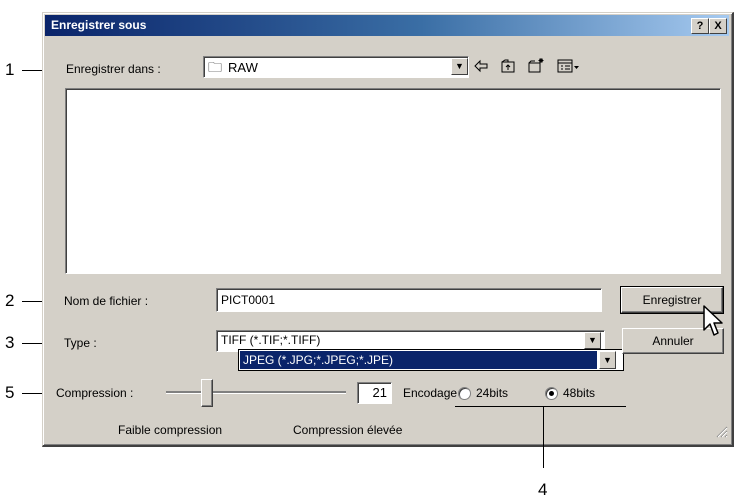  I want to click on compression-slider-track, so click(256, 392).